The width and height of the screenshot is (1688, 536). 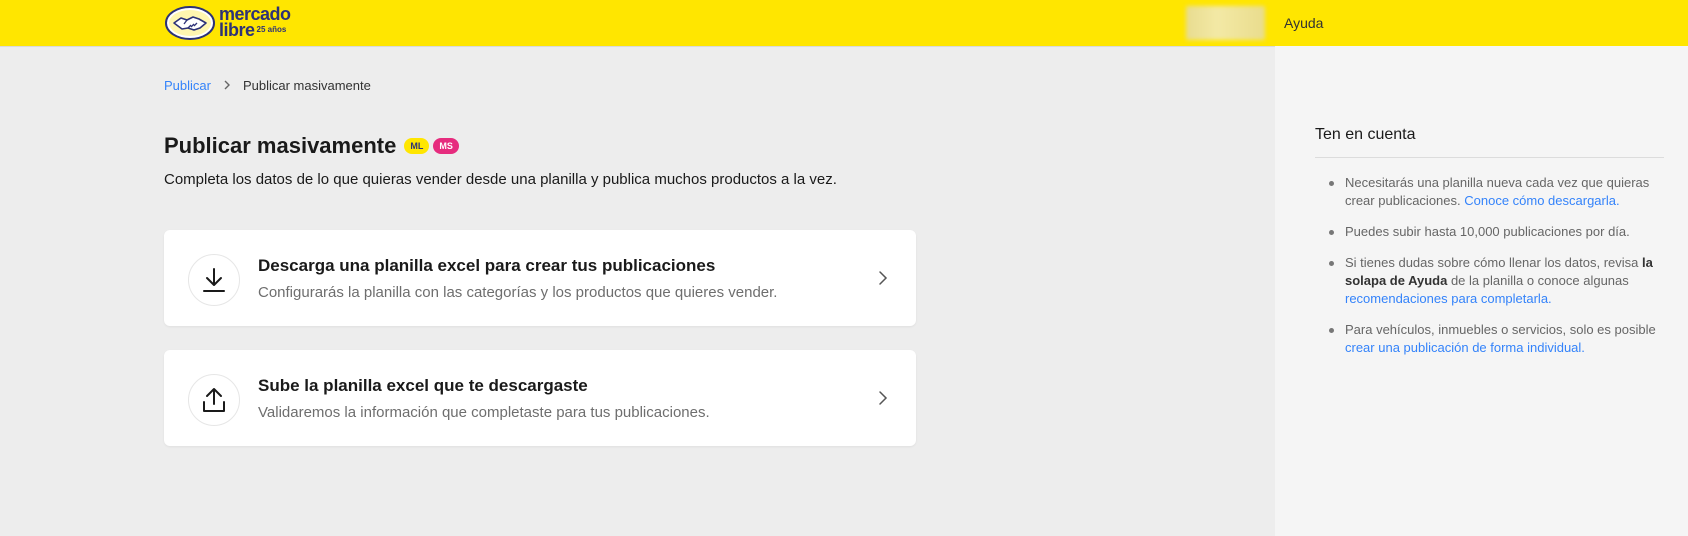 What do you see at coordinates (1303, 23) in the screenshot?
I see `help-link: Ayuda` at bounding box center [1303, 23].